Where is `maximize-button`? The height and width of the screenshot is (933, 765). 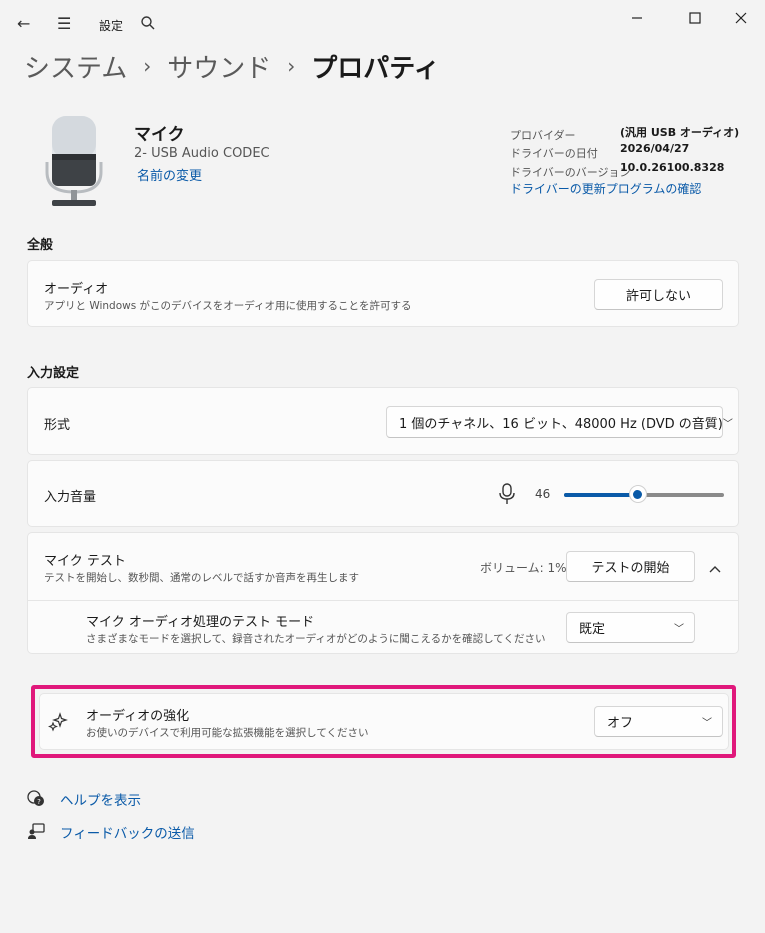 maximize-button is located at coordinates (695, 18).